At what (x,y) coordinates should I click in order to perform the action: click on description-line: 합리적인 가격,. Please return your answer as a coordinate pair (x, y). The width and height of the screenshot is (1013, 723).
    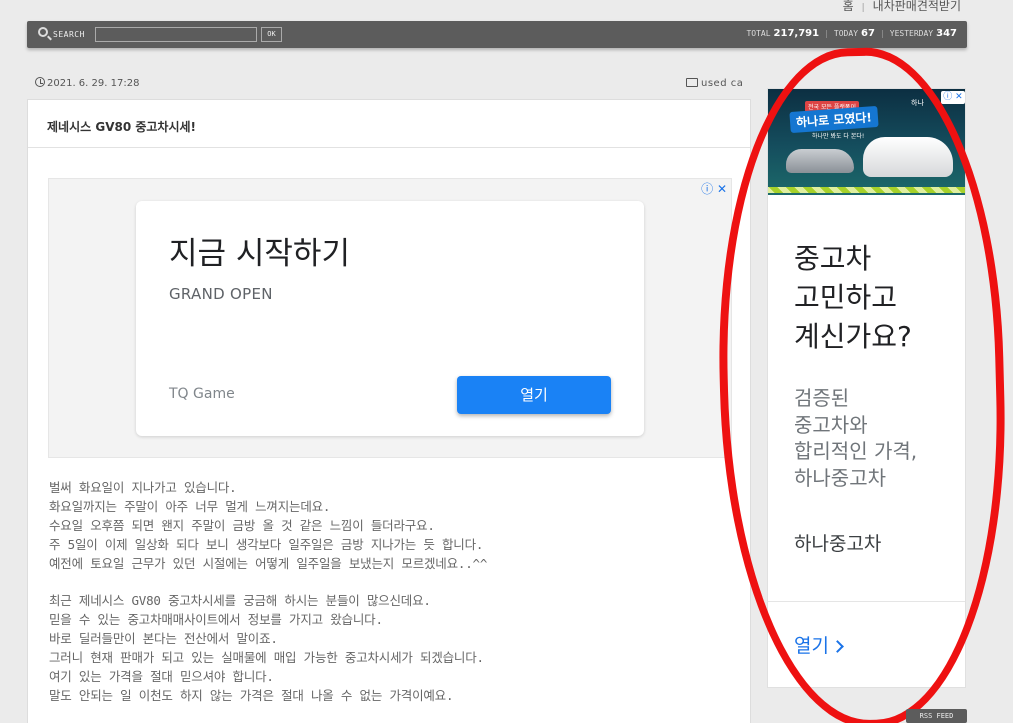
    Looking at the image, I should click on (856, 451).